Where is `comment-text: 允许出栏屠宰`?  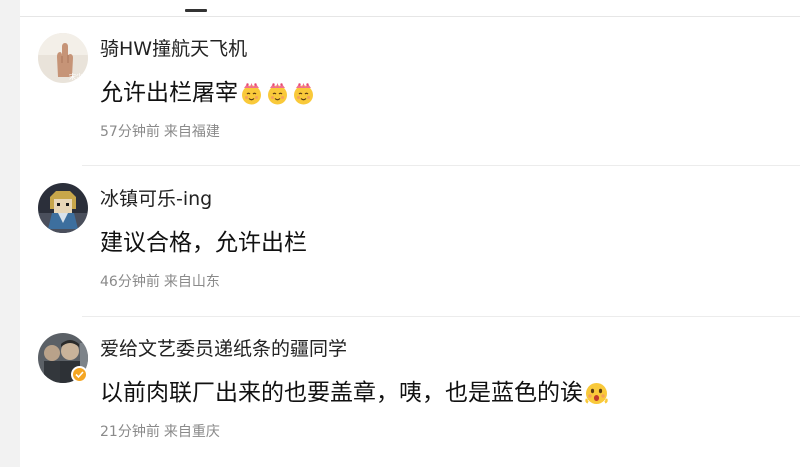 comment-text: 允许出栏屠宰 is located at coordinates (208, 93).